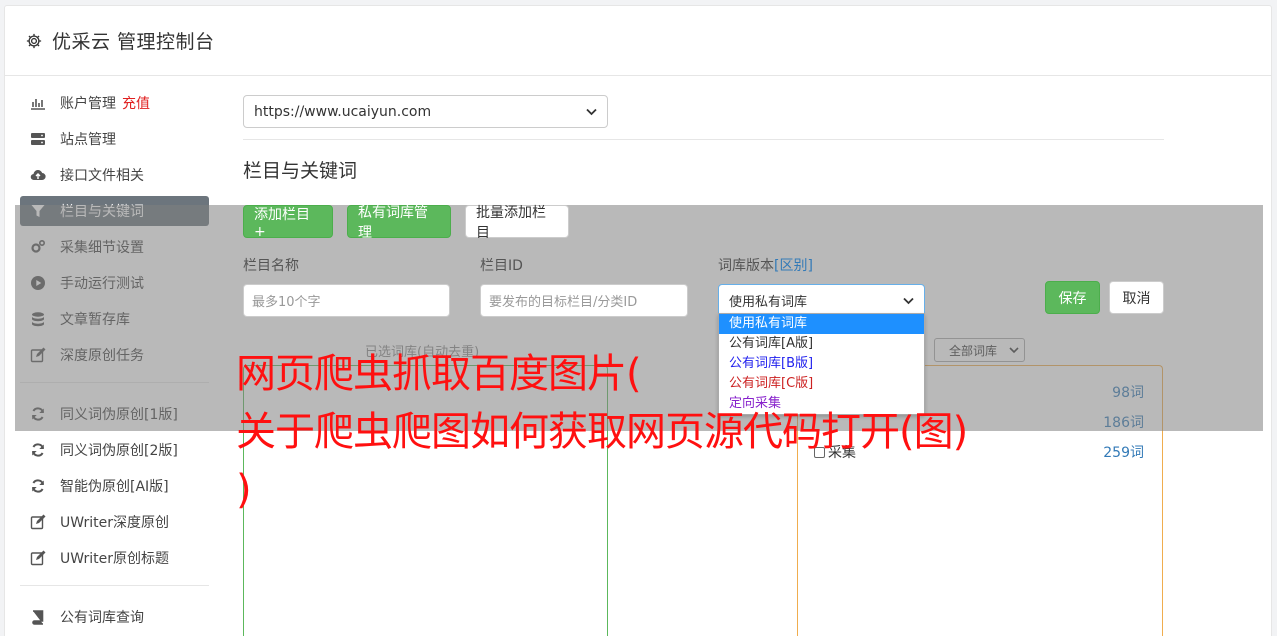 The image size is (1277, 636). Describe the element at coordinates (1136, 297) in the screenshot. I see `cancel-button: 取消` at that location.